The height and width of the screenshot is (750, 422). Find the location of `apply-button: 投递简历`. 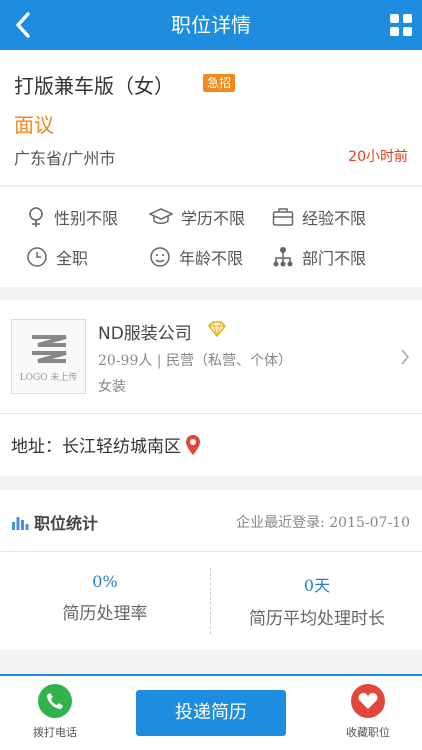

apply-button: 投递简历 is located at coordinates (211, 713).